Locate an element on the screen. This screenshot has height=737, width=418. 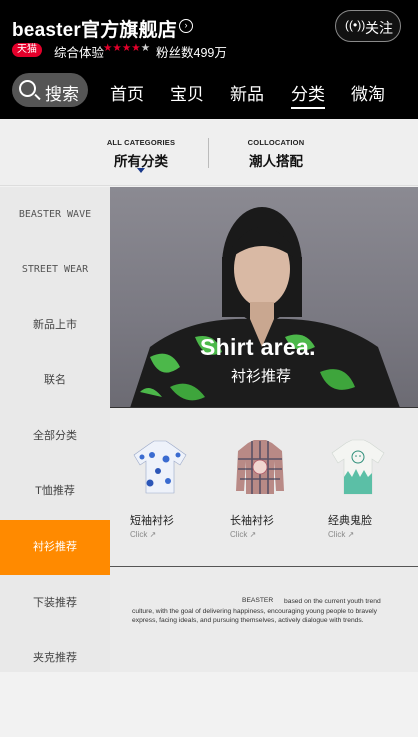
tab-en-label: ALL CATEGORIES is located at coordinates (141, 142).